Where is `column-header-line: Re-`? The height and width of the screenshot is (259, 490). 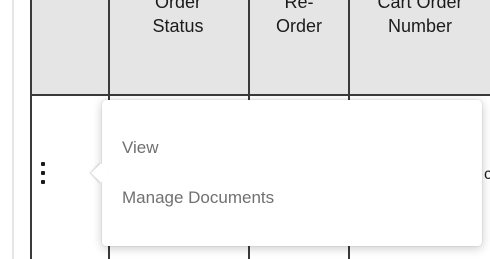 column-header-line: Re- is located at coordinates (299, 6).